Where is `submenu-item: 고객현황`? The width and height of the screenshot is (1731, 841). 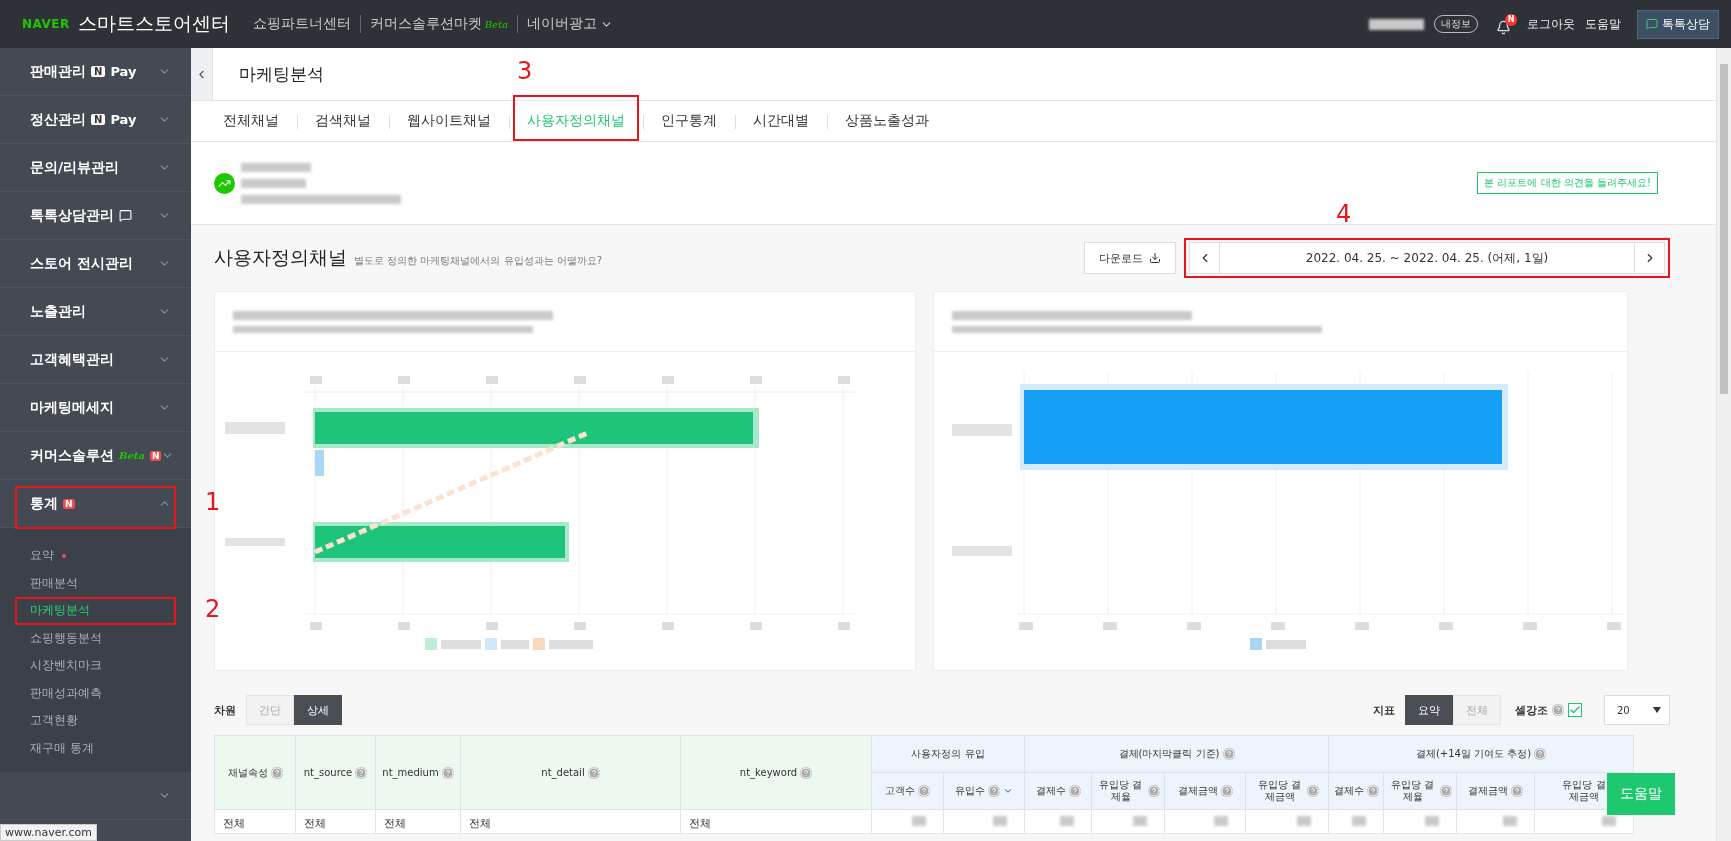
submenu-item: 고객현황 is located at coordinates (95, 721).